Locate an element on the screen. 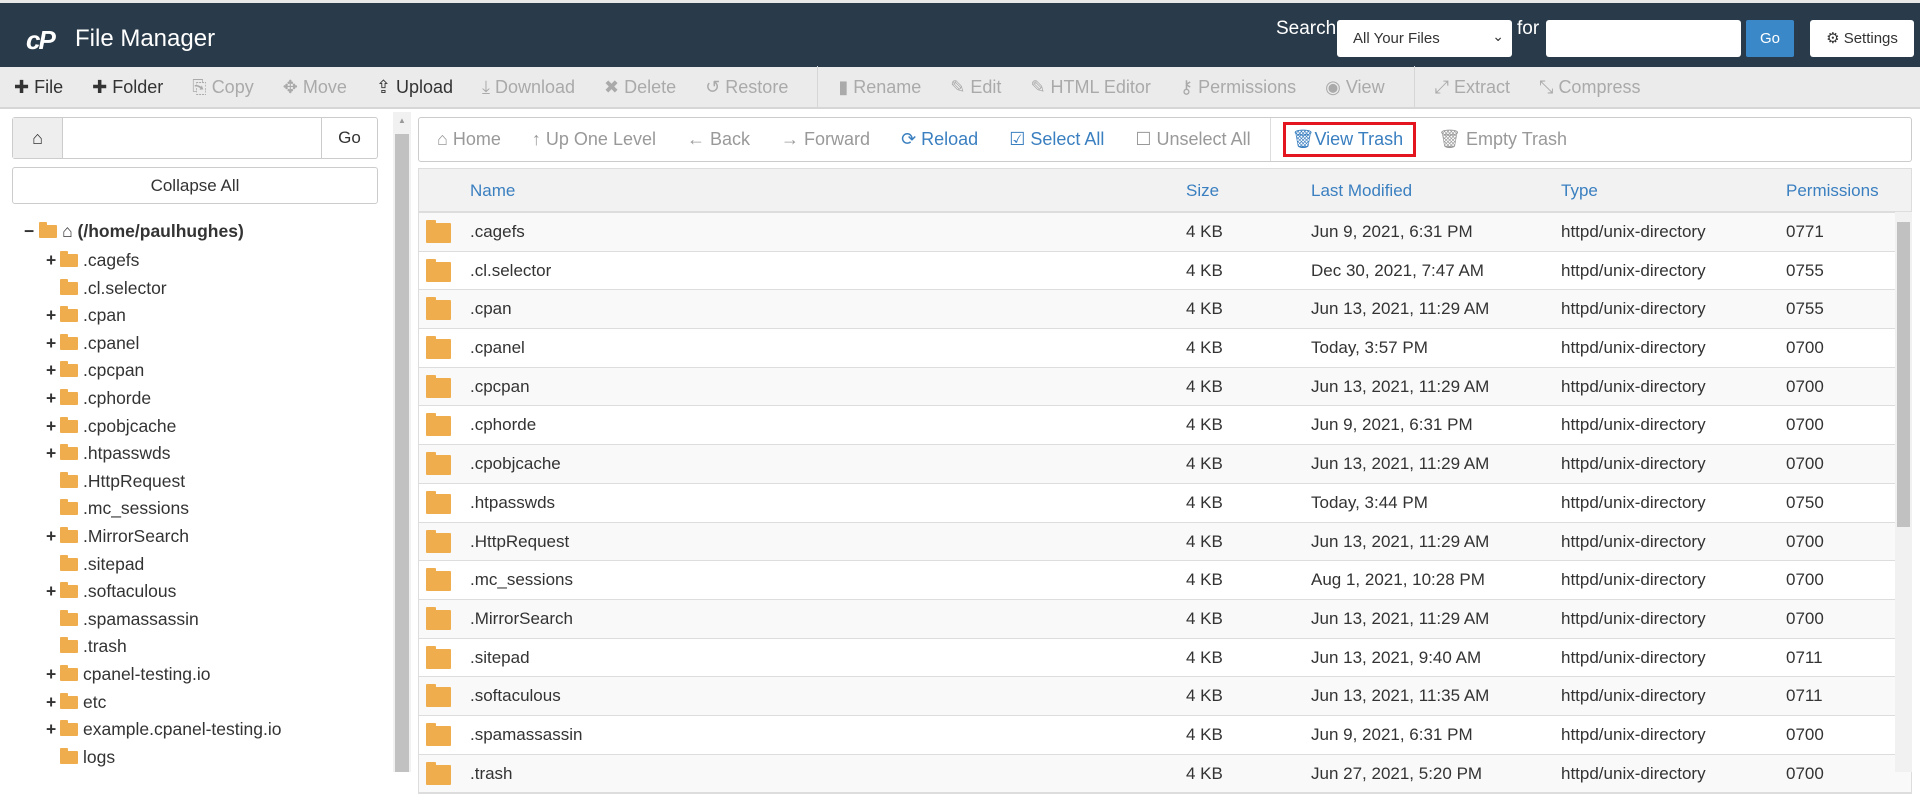 Image resolution: width=1920 pixels, height=798 pixels. tree-item: .spamassassin is located at coordinates (195, 620).